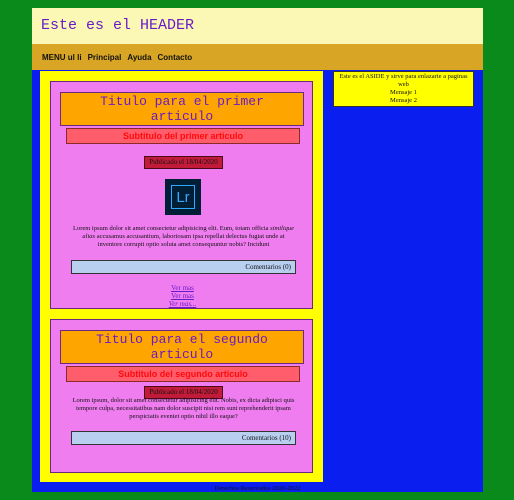 The image size is (514, 500). What do you see at coordinates (183, 374) in the screenshot?
I see `article-2-subtitle: Subtitulo del segundo articulo` at bounding box center [183, 374].